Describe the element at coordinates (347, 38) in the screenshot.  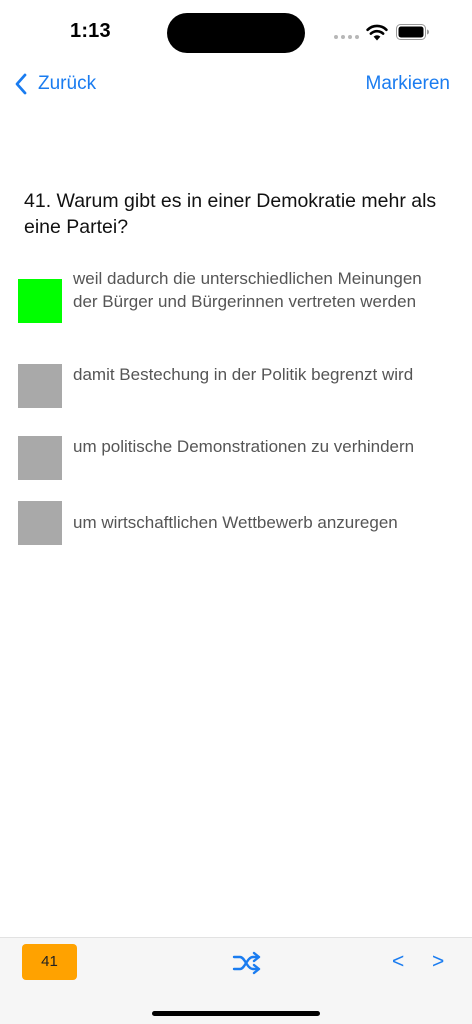
I see `cellular-signal-icon` at that location.